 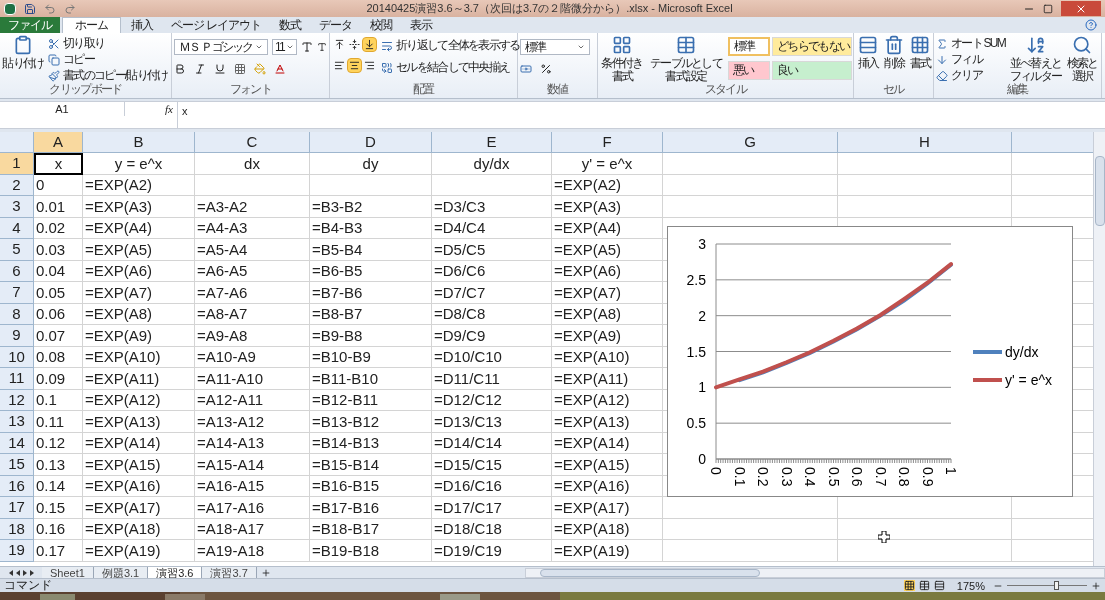 What do you see at coordinates (250, 89) in the screenshot?
I see `group-label: フォント` at bounding box center [250, 89].